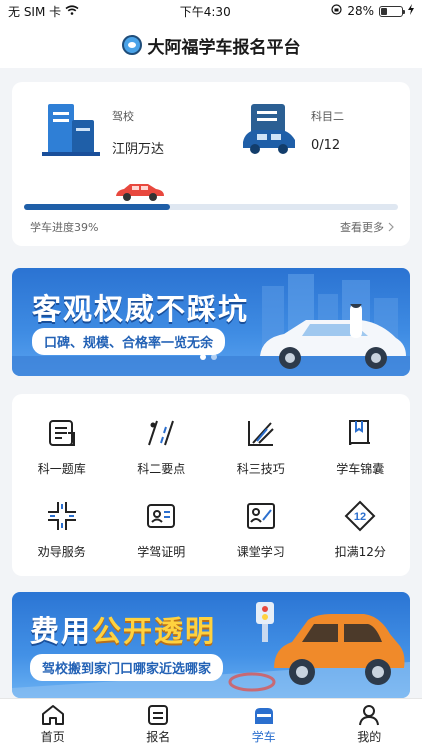 The image size is (422, 750). I want to click on twelve-points-icon: 12, so click(360, 516).